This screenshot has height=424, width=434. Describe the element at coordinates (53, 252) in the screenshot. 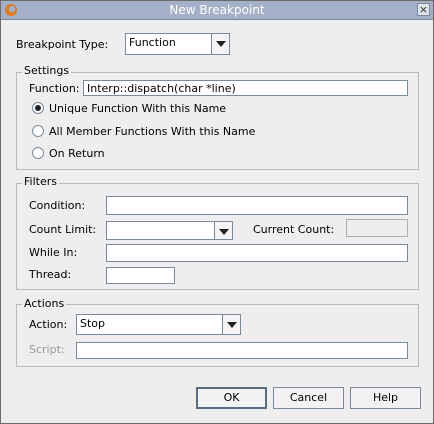

I see `while-in-label: While In:` at that location.